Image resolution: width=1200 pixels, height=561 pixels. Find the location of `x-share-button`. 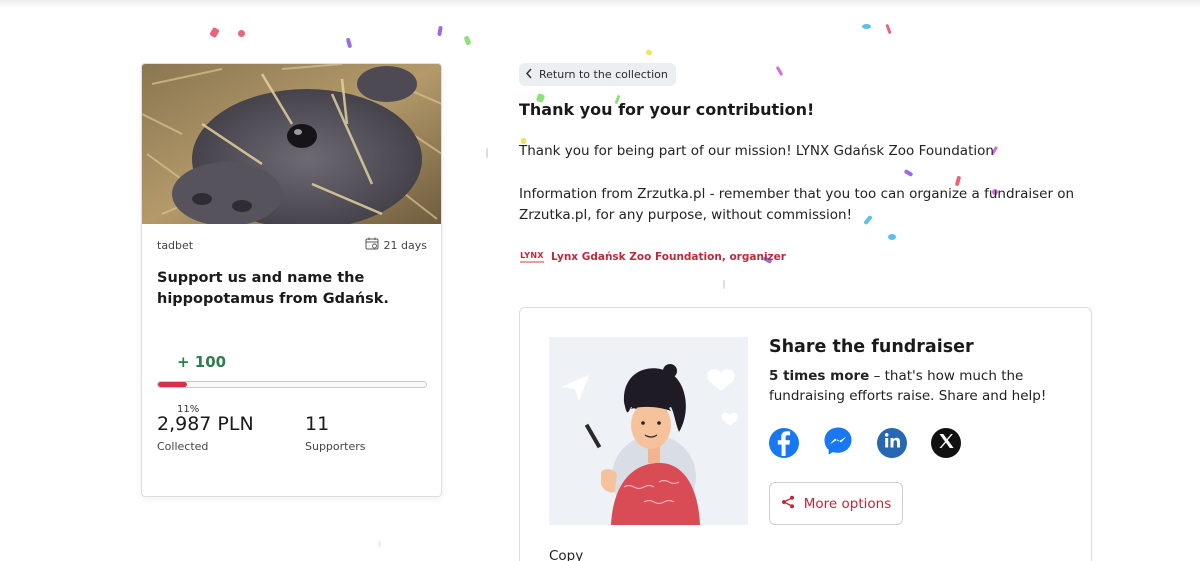

x-share-button is located at coordinates (946, 443).